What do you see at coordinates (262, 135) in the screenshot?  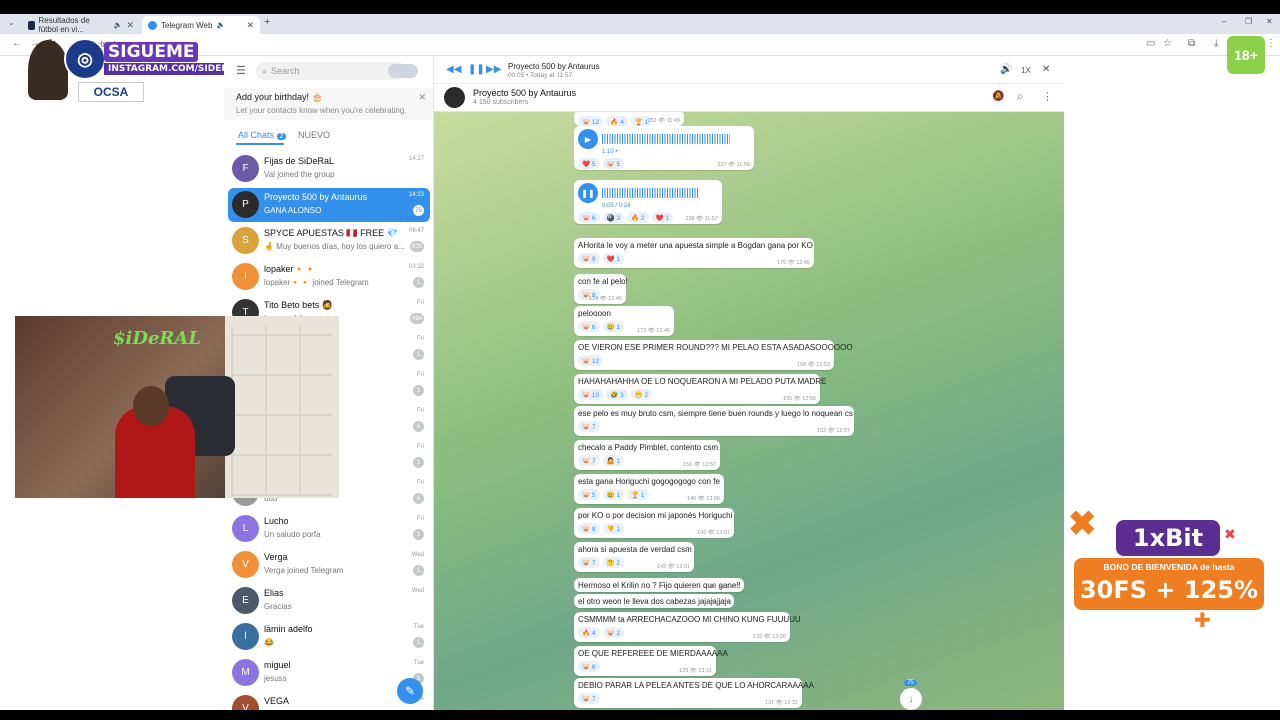 I see `tab-all-chats: All Chats 2` at bounding box center [262, 135].